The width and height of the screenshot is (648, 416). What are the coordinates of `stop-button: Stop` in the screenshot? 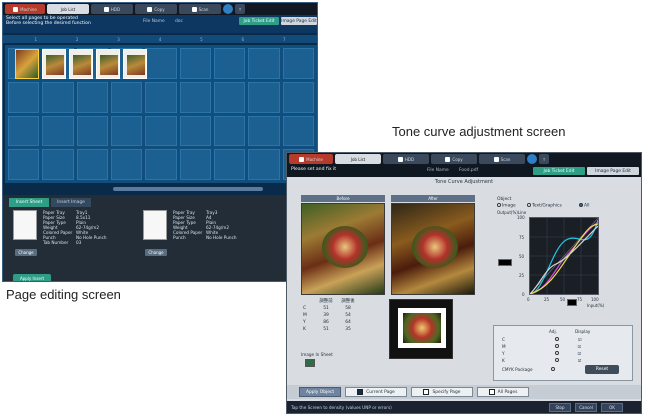 It's located at (560, 407).